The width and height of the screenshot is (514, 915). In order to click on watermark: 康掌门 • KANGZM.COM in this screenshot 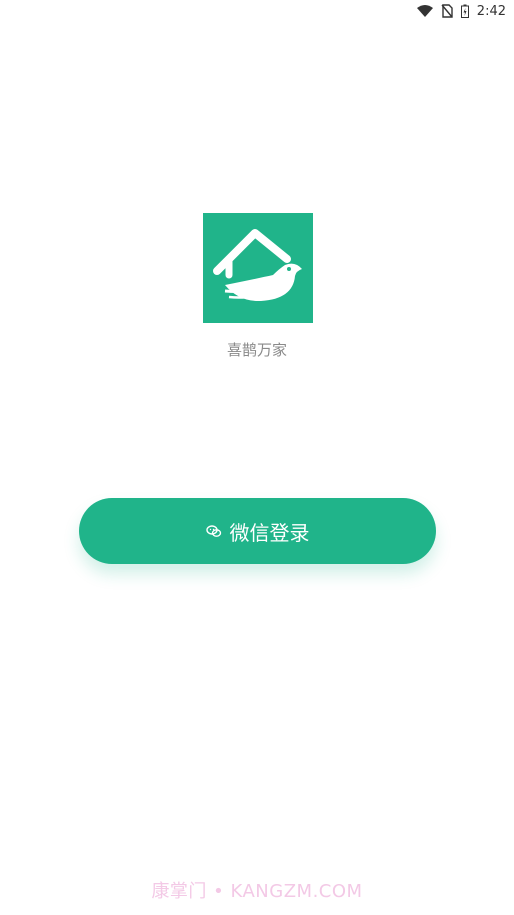, I will do `click(257, 891)`.